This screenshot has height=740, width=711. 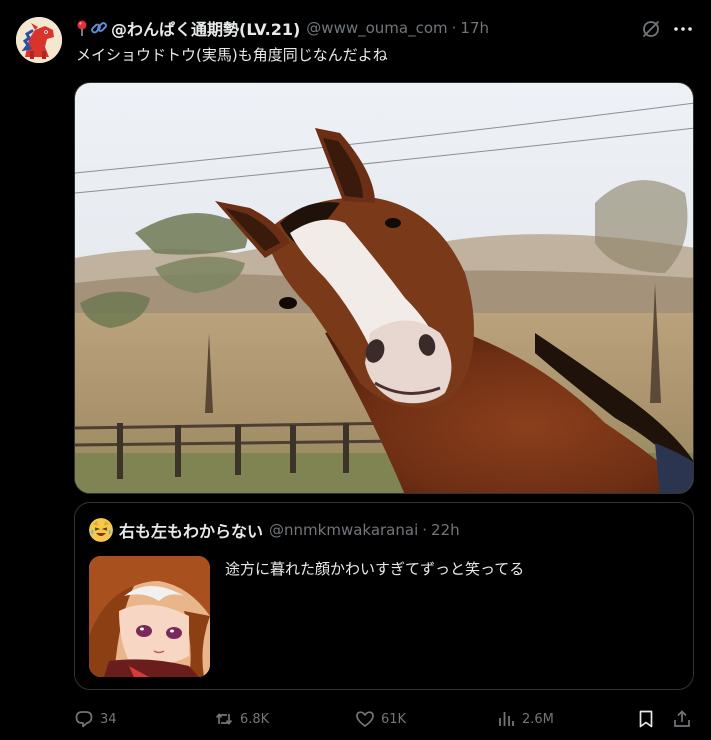 I want to click on anime-character-image, so click(x=149, y=616).